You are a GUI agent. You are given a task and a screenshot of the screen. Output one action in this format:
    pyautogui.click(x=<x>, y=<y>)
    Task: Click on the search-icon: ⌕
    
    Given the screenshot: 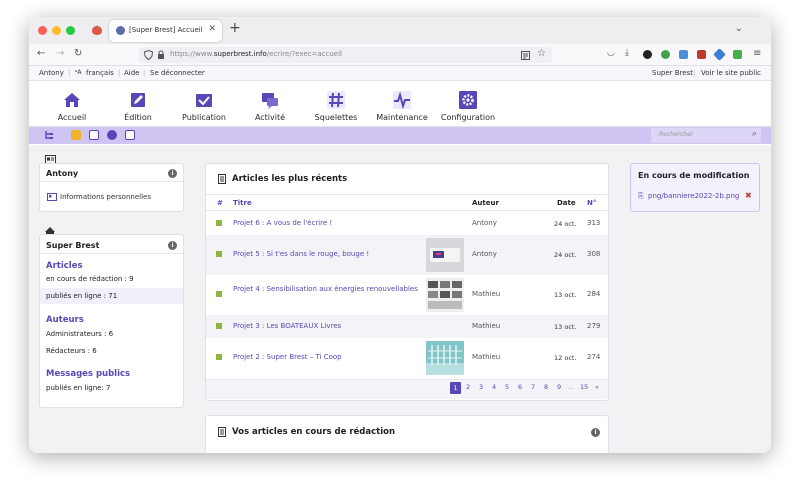 What is the action you would take?
    pyautogui.click(x=754, y=134)
    